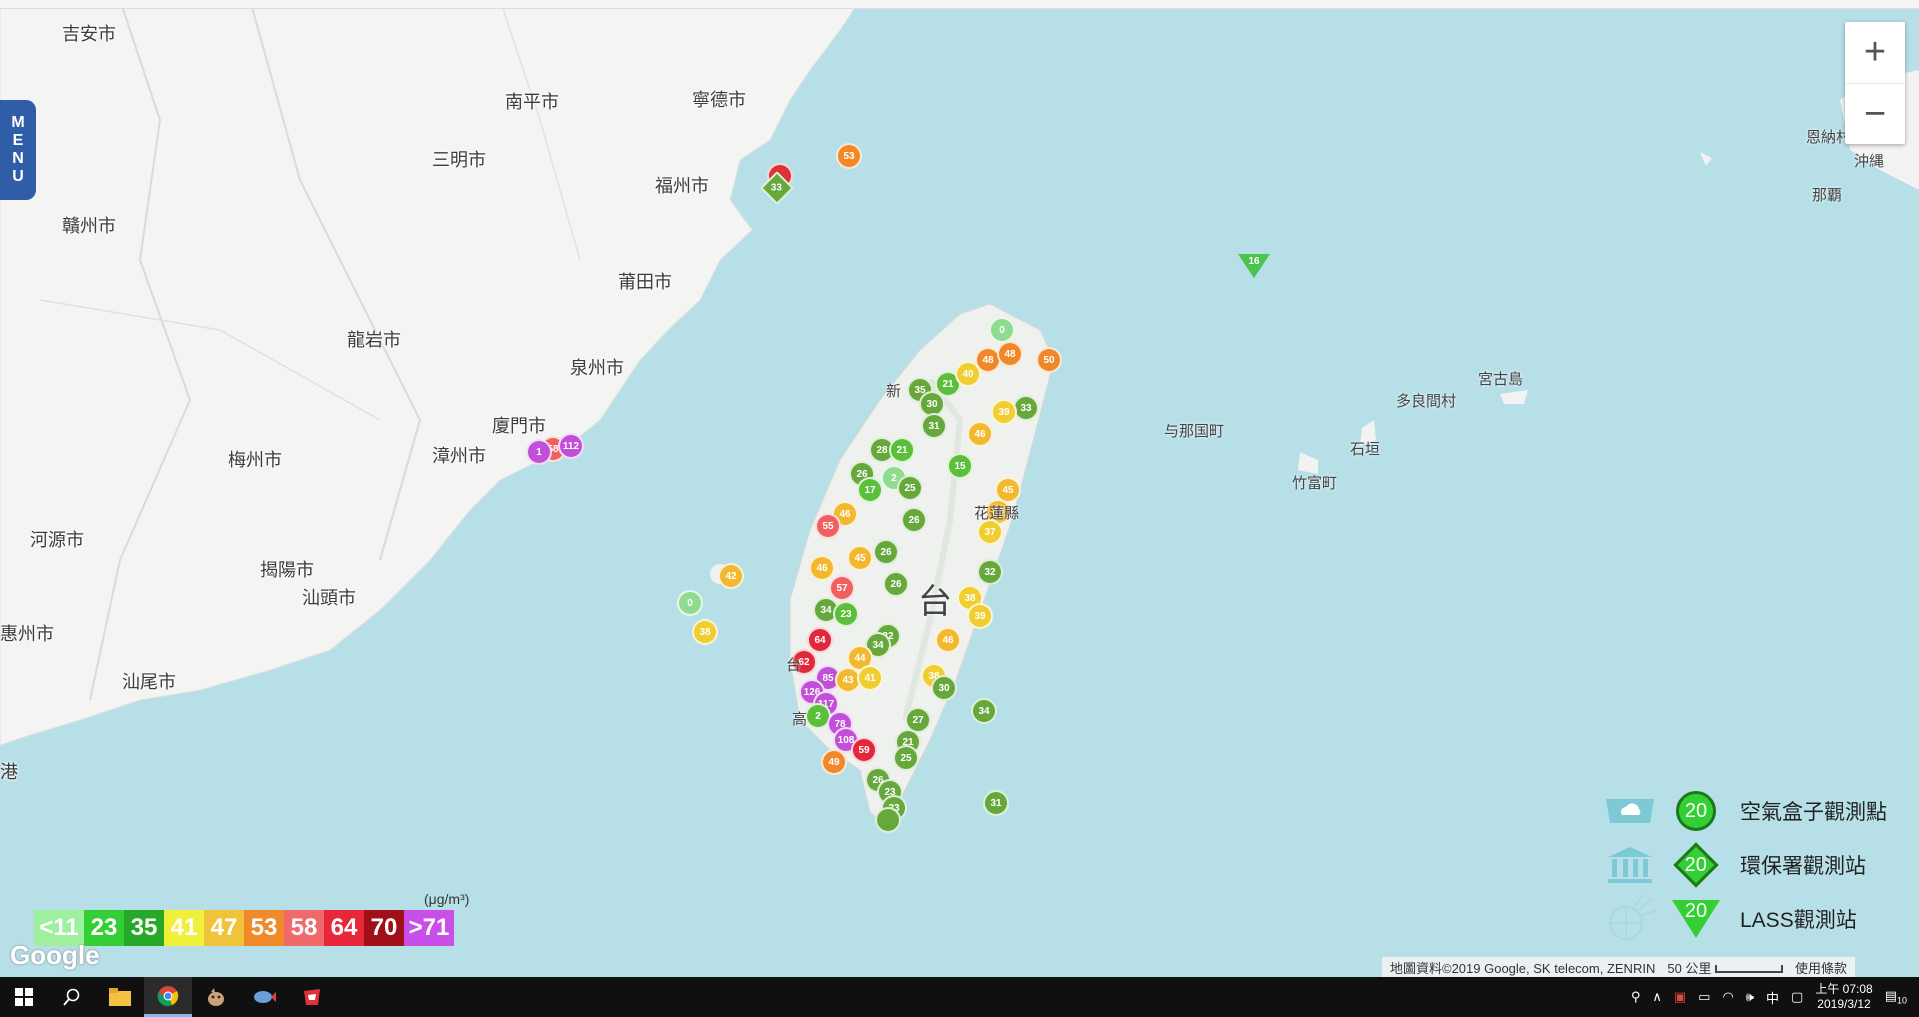 The height and width of the screenshot is (1017, 1919). I want to click on government-building-icon, so click(1630, 865).